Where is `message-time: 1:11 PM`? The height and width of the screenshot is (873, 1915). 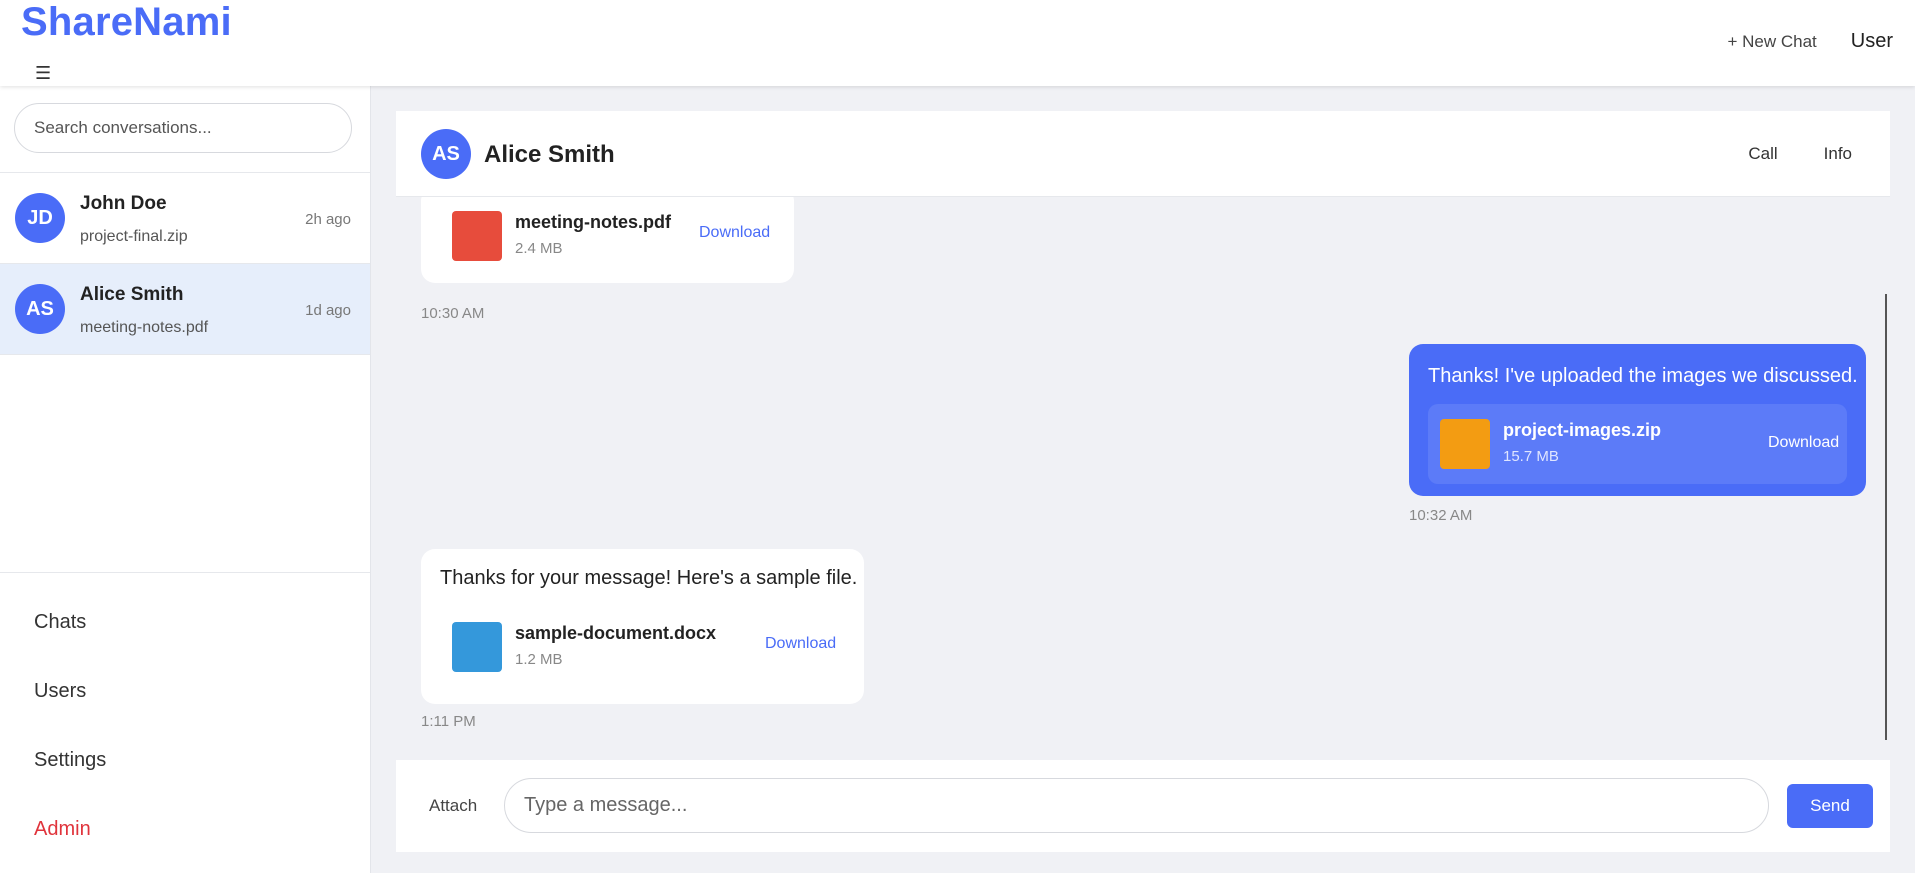
message-time: 1:11 PM is located at coordinates (448, 721).